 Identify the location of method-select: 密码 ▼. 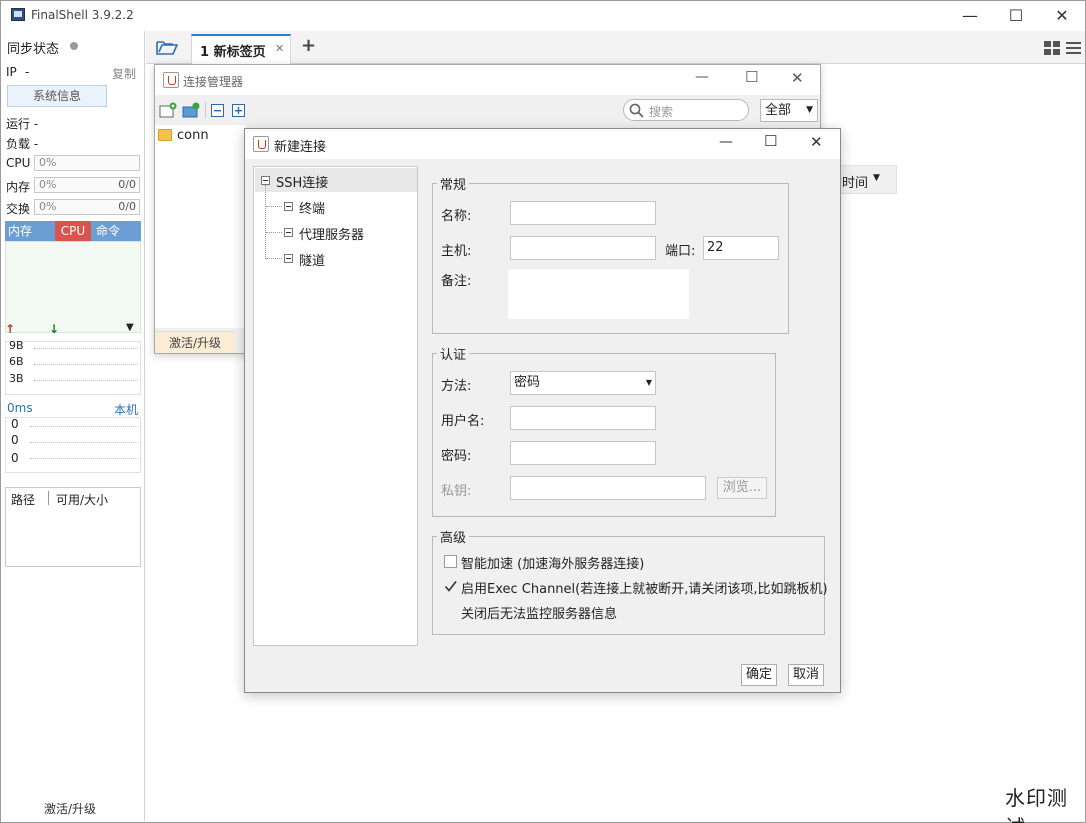
(583, 383).